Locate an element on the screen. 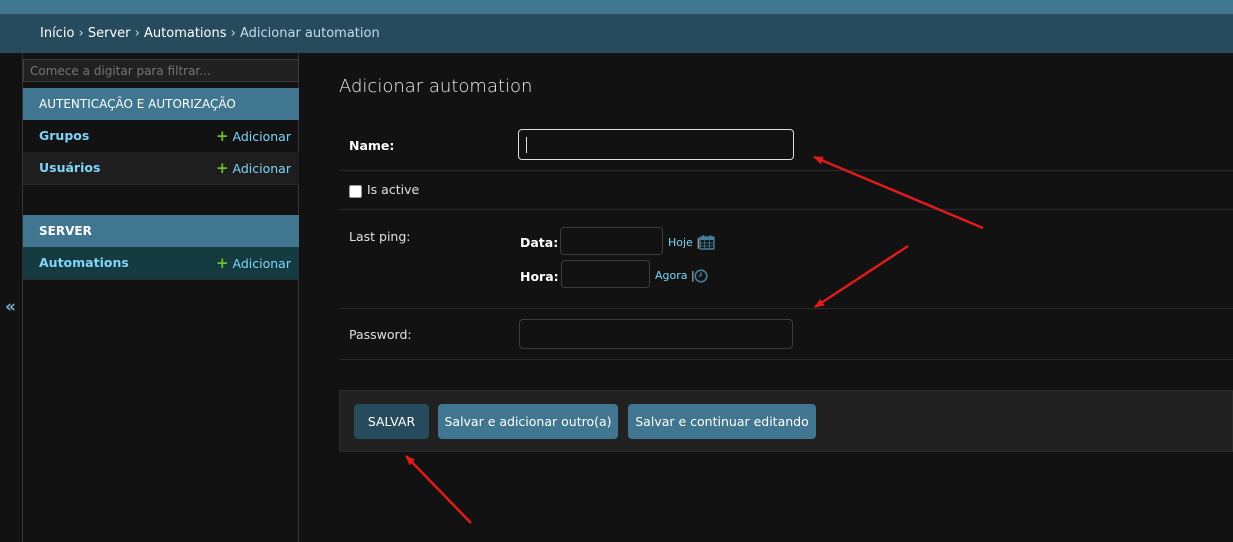  add-automation-link: + Adicionar is located at coordinates (253, 263).